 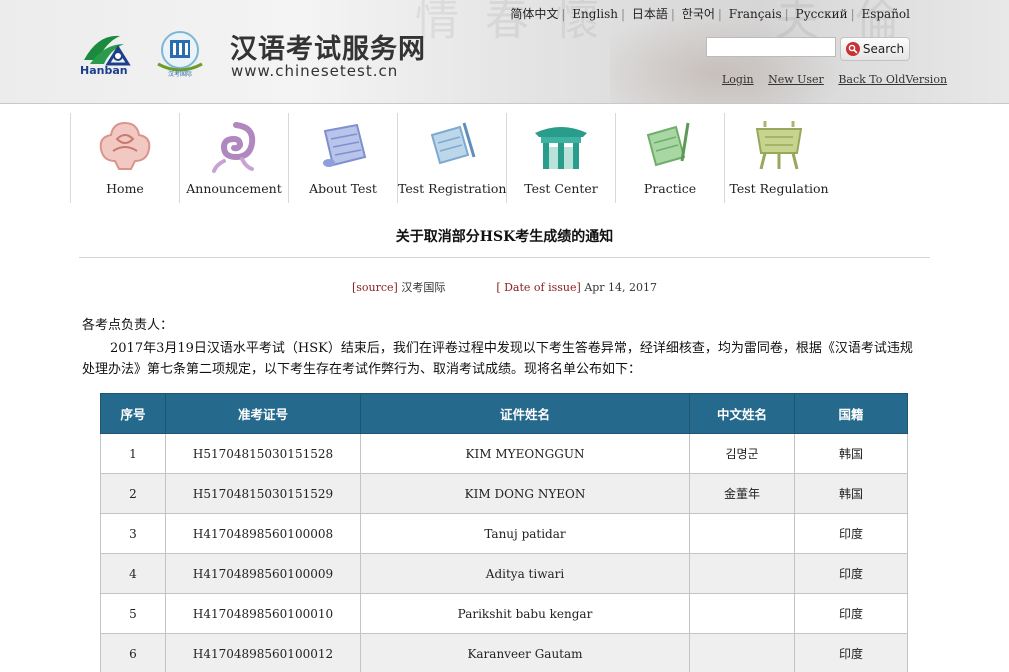 I want to click on nav-item-practice: Practice, so click(x=669, y=158).